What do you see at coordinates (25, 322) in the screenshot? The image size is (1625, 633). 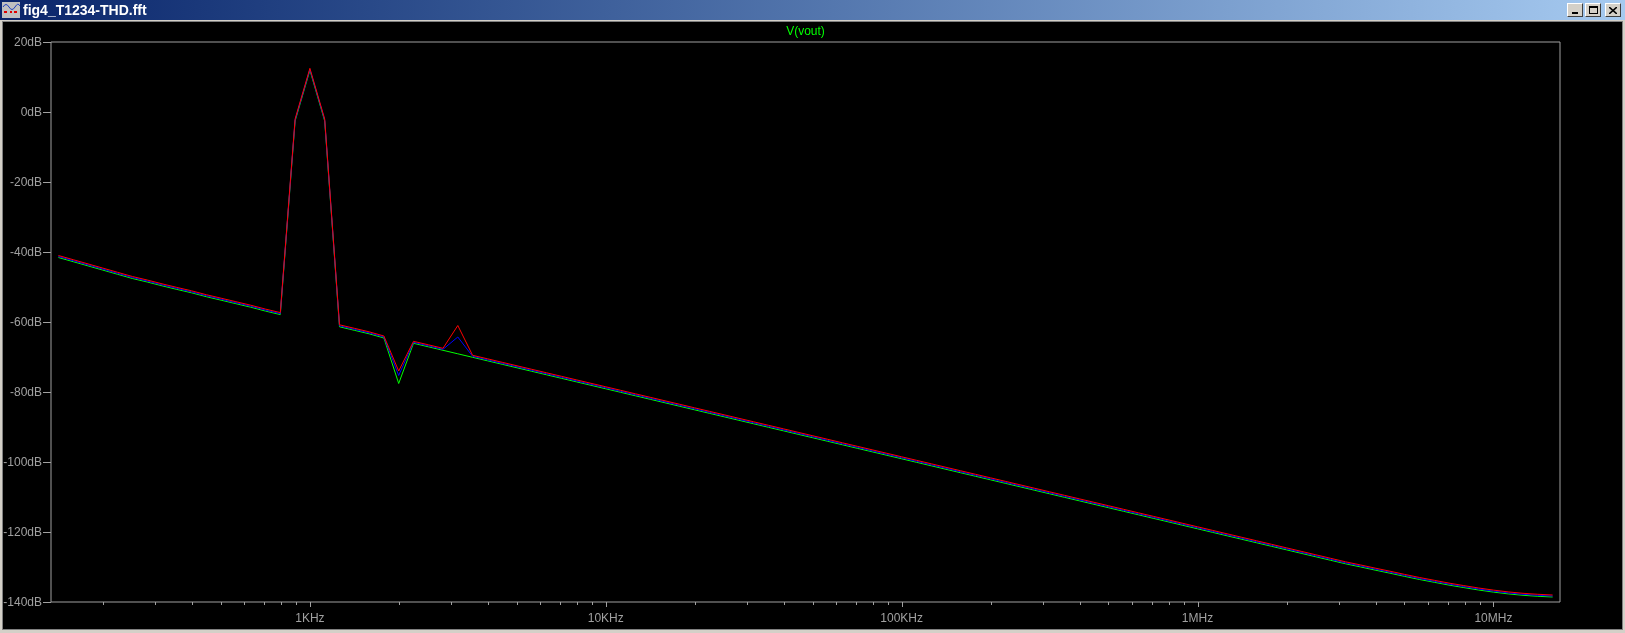 I see `y-axis-label: -60dB` at bounding box center [25, 322].